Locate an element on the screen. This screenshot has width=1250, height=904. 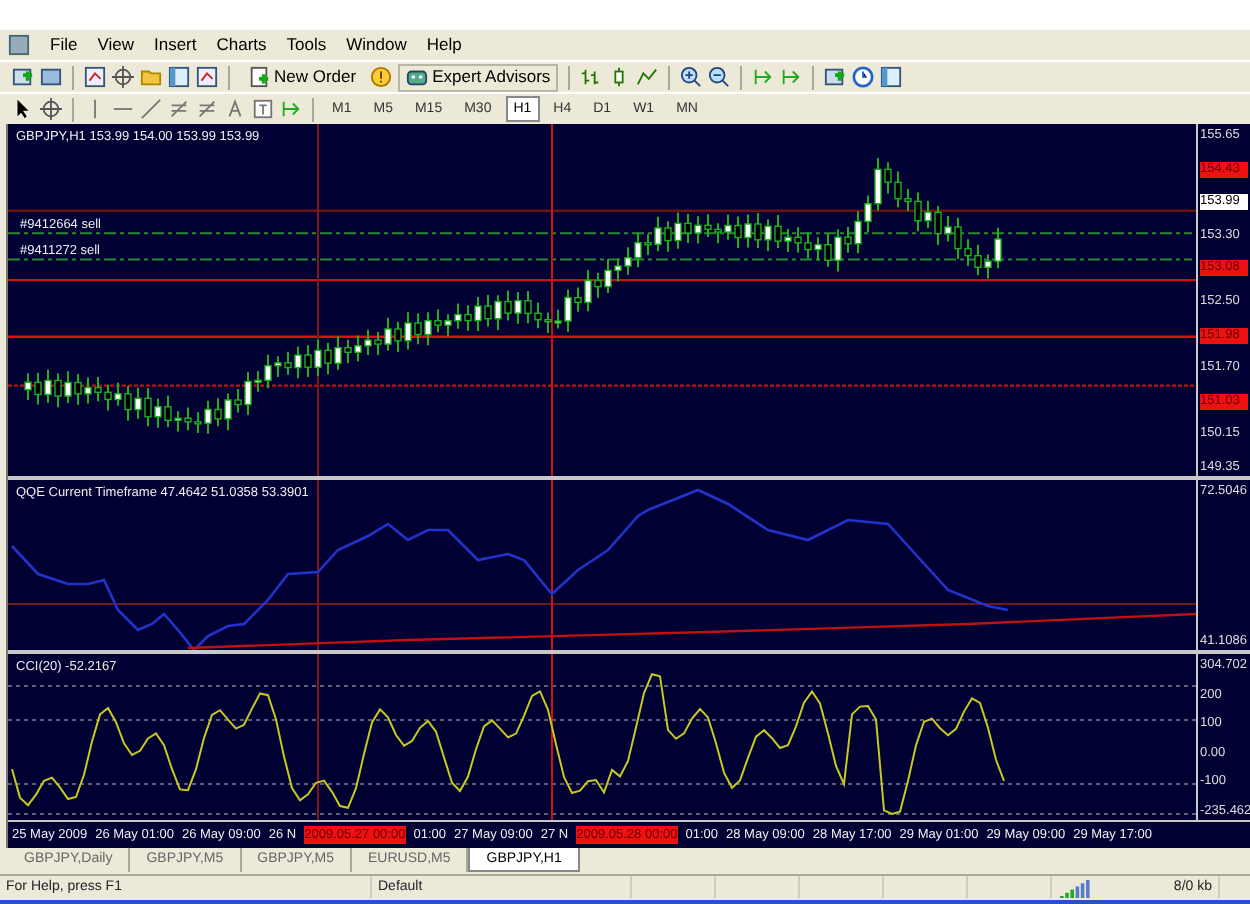
text-icon is located at coordinates (235, 109).